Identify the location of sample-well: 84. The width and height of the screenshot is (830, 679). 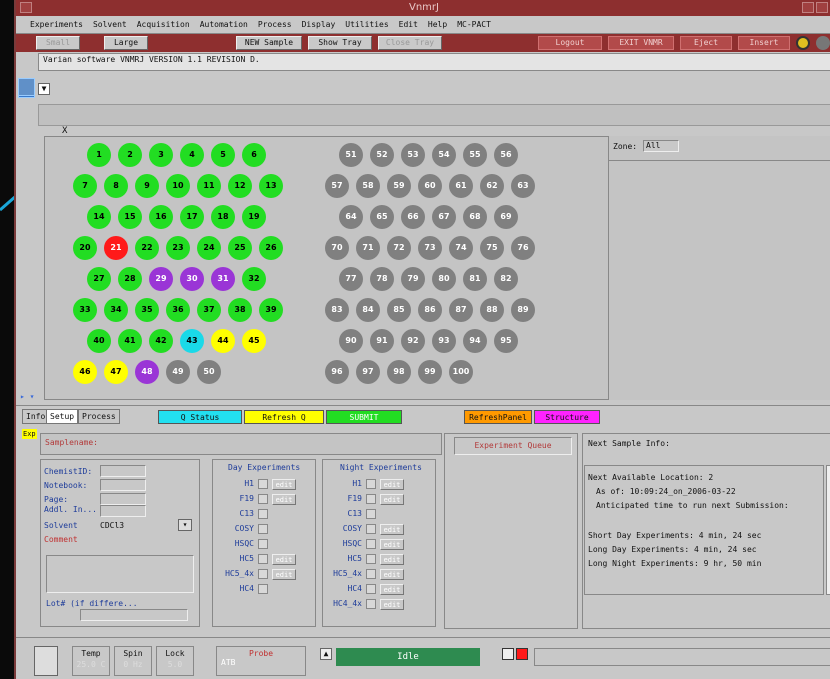
(368, 310).